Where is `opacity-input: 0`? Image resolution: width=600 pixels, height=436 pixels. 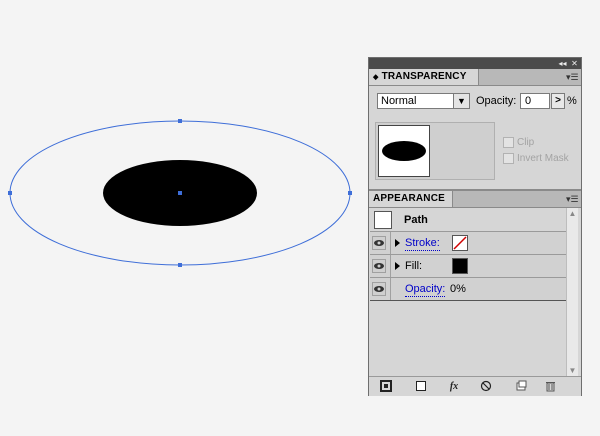 opacity-input: 0 is located at coordinates (535, 101).